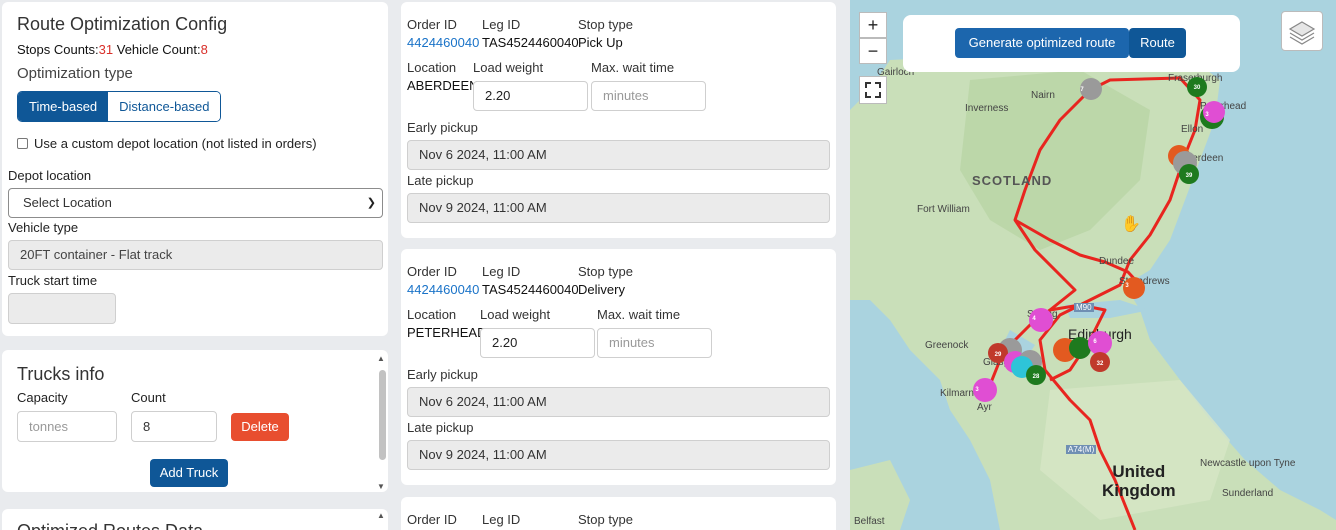 Image resolution: width=1336 pixels, height=530 pixels. What do you see at coordinates (371, 203) in the screenshot?
I see `chevron-down-icon: ❯` at bounding box center [371, 203].